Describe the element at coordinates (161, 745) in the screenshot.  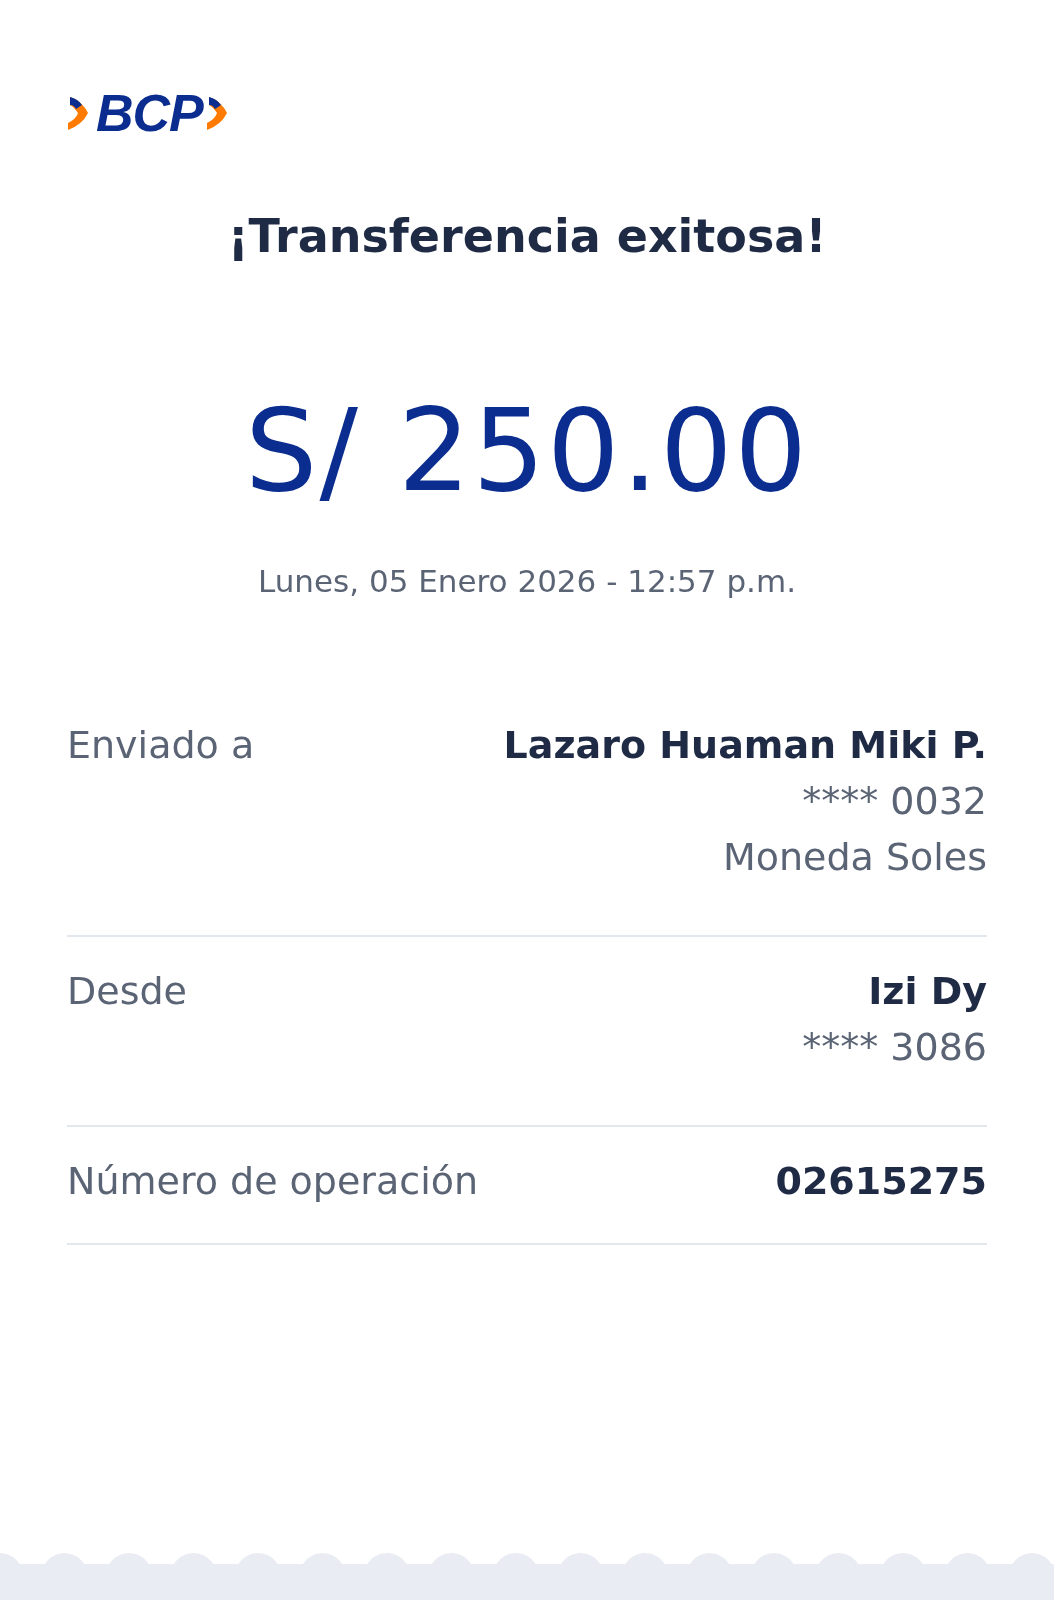
I see `detail-label: Enviado a` at that location.